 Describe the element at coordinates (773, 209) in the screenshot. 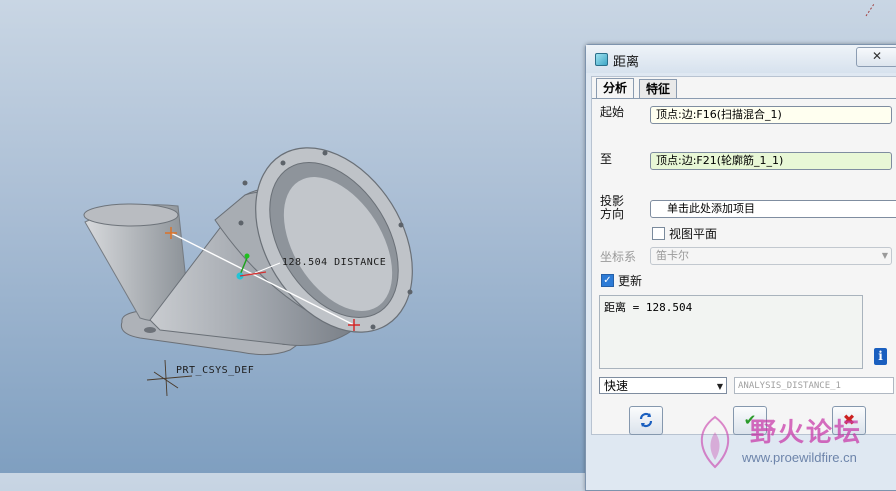

I see `projection-direction-field: 单击此处添加项目` at that location.